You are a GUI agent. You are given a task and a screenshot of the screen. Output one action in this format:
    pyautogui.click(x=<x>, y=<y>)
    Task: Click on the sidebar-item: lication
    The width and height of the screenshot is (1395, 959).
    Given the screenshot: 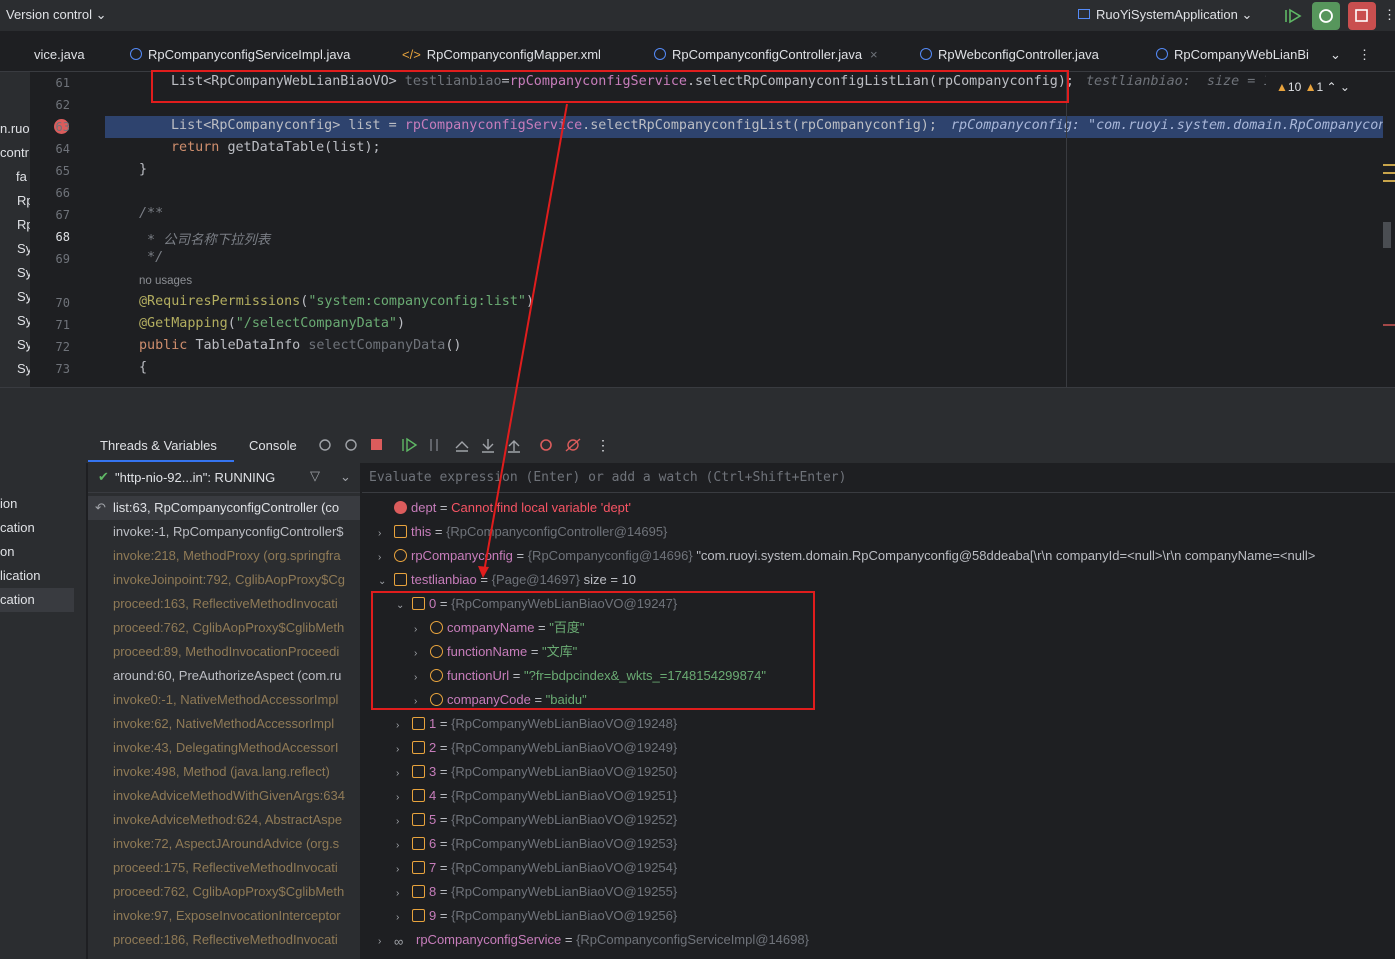 What is the action you would take?
    pyautogui.click(x=20, y=575)
    